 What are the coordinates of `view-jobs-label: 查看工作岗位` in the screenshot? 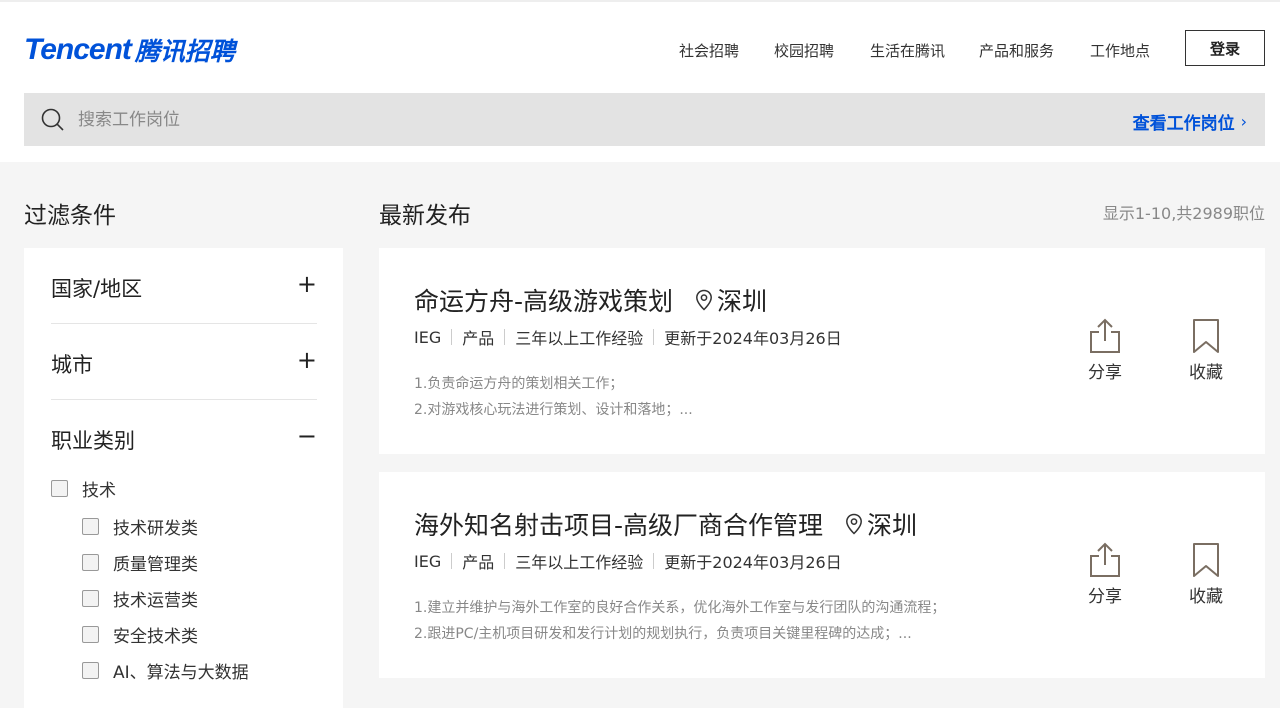 It's located at (1183, 124).